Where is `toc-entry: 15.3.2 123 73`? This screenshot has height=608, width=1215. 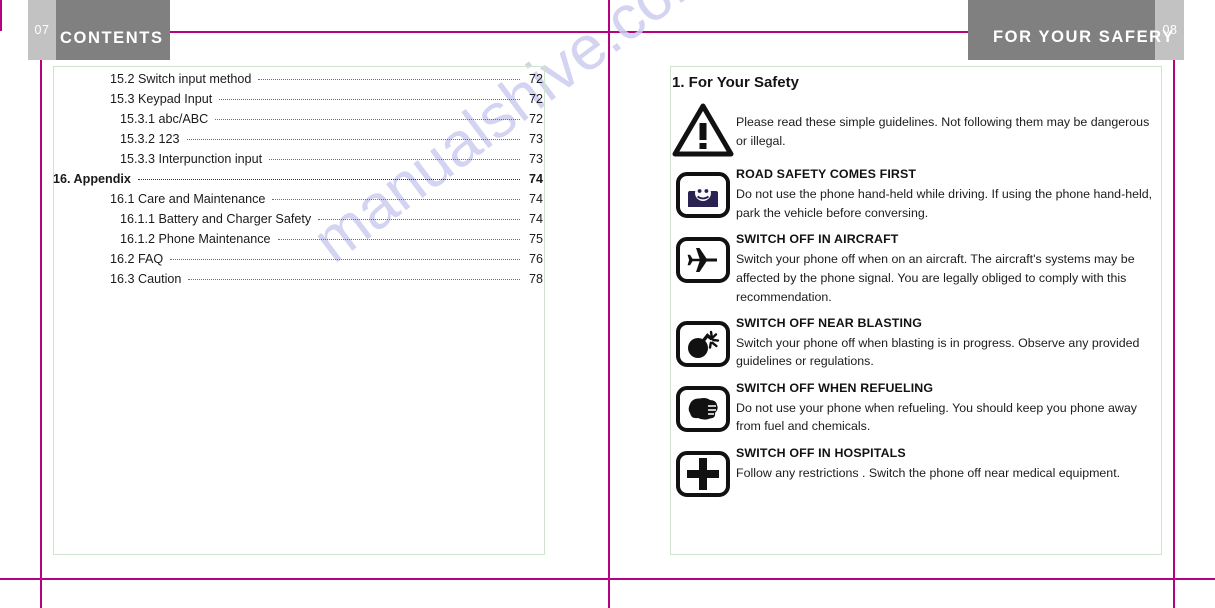
toc-entry: 15.3.2 123 73 is located at coordinates (298, 142).